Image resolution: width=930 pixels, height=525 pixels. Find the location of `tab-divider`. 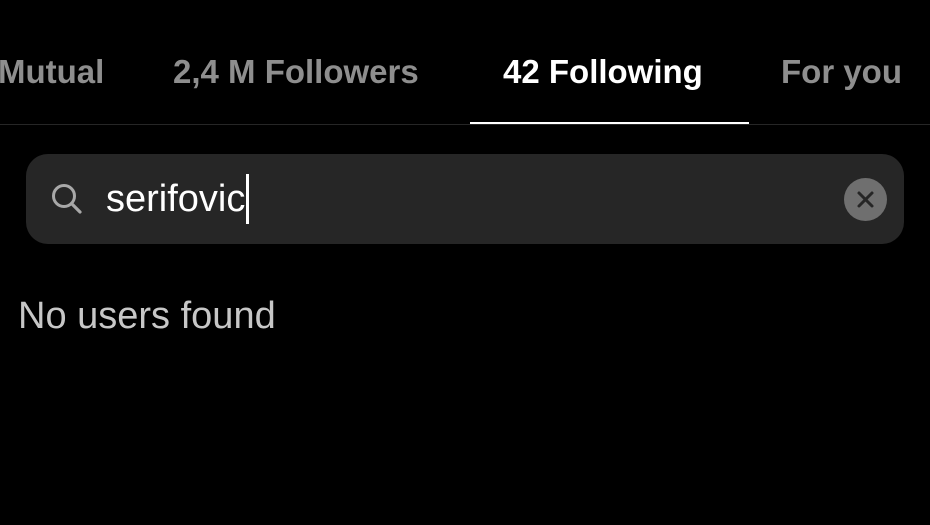

tab-divider is located at coordinates (465, 124).